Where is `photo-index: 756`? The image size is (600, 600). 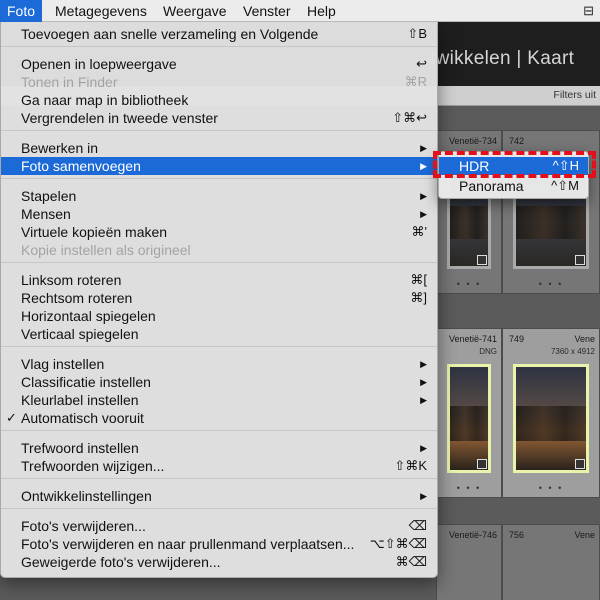 photo-index: 756 is located at coordinates (517, 535).